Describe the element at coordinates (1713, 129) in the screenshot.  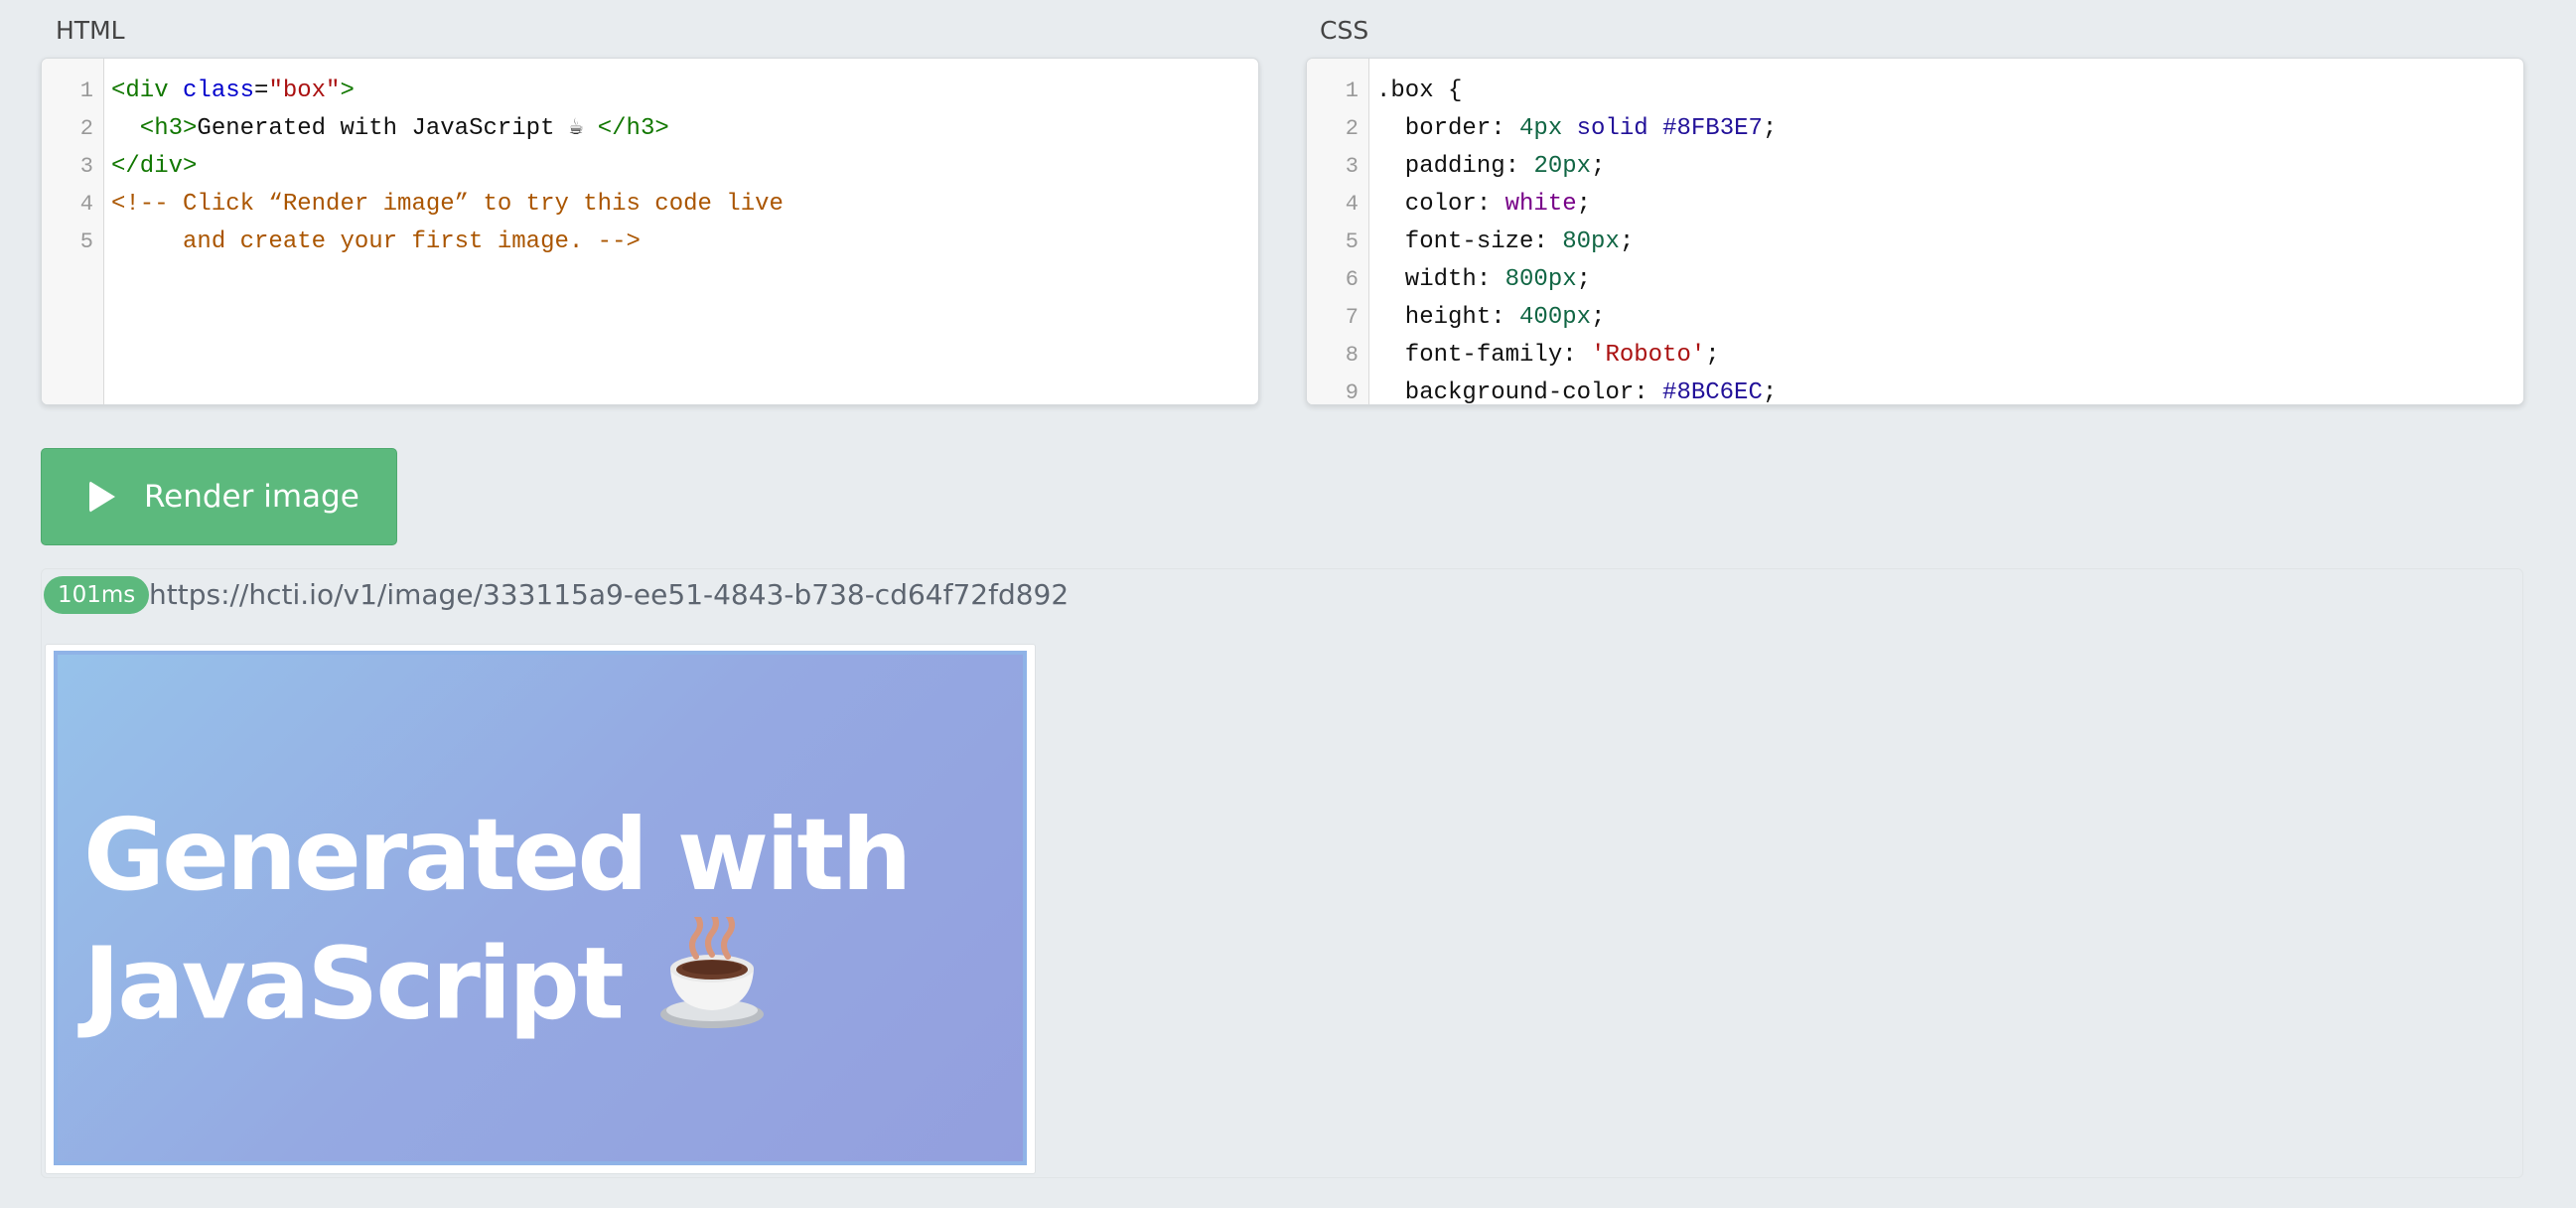
I see `code-token: #8FB3E7` at that location.